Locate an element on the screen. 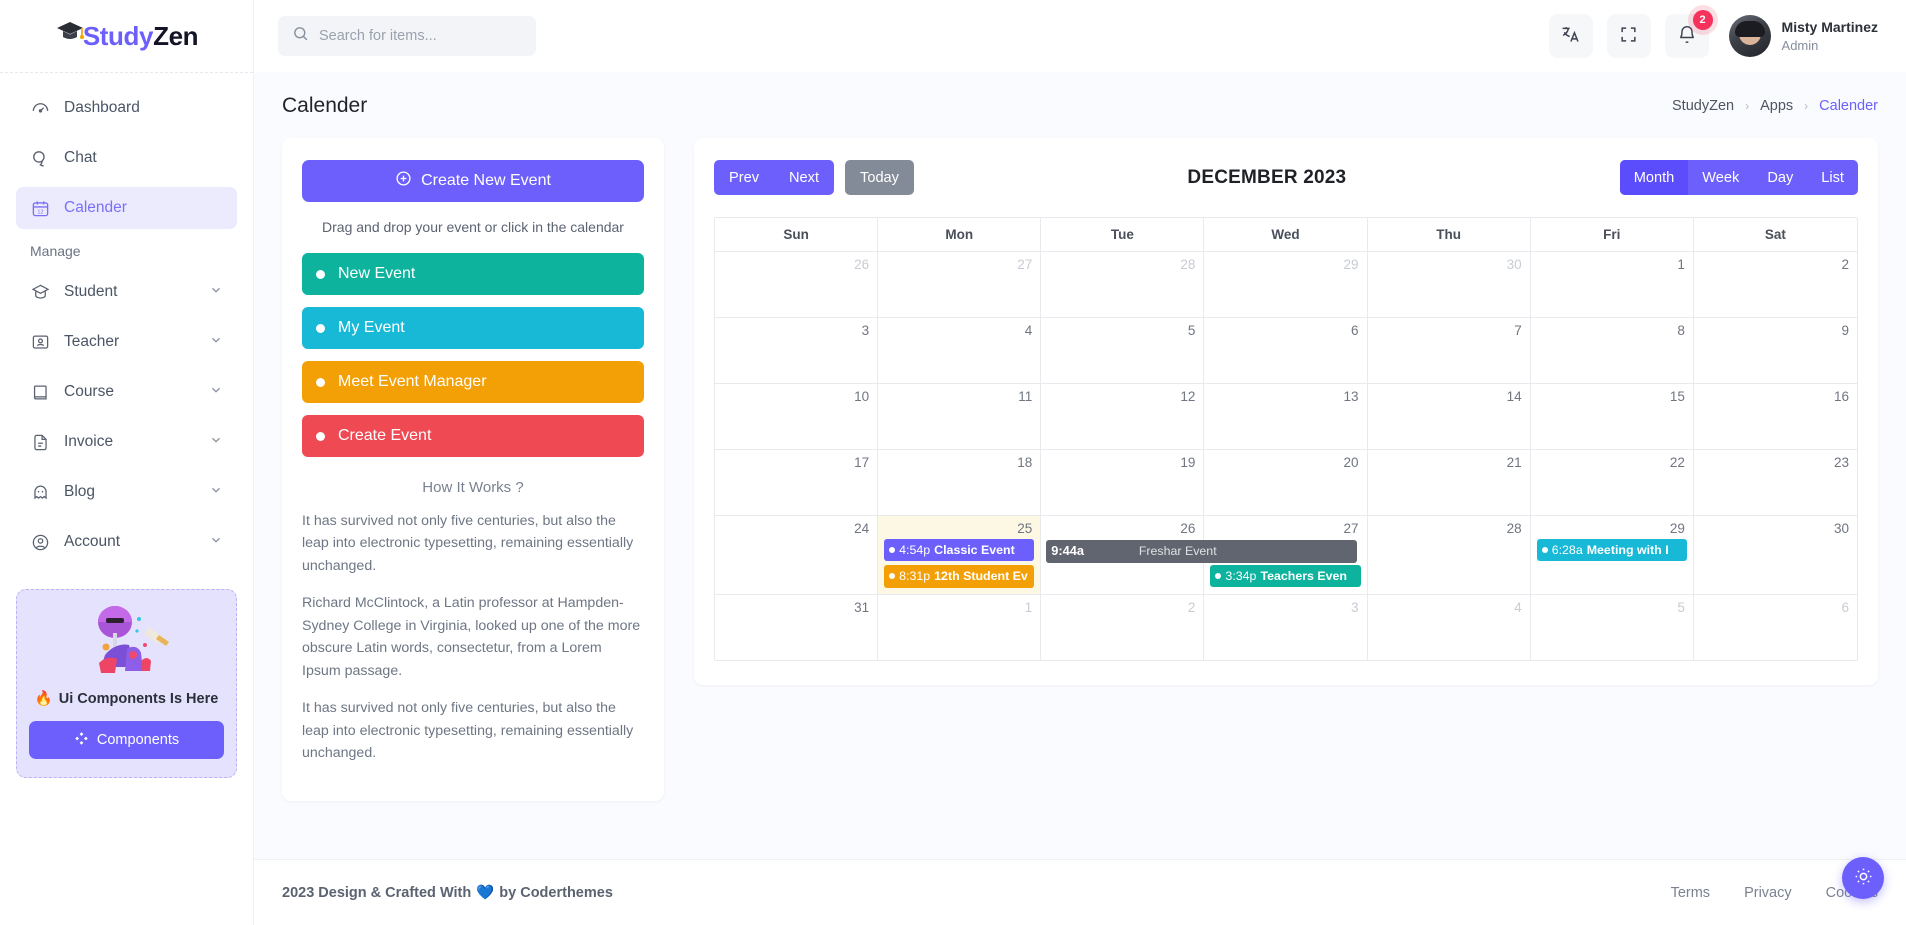 This screenshot has width=1906, height=925. calendar-event: 4:54p Classic Event is located at coordinates (959, 550).